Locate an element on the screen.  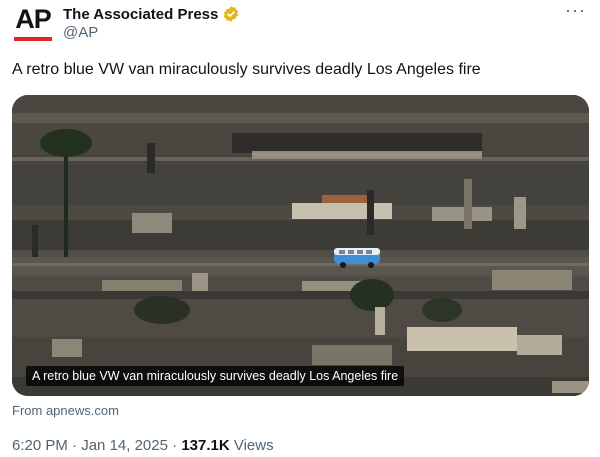
author-name-row: The Associated Press is located at coordinates (151, 14).